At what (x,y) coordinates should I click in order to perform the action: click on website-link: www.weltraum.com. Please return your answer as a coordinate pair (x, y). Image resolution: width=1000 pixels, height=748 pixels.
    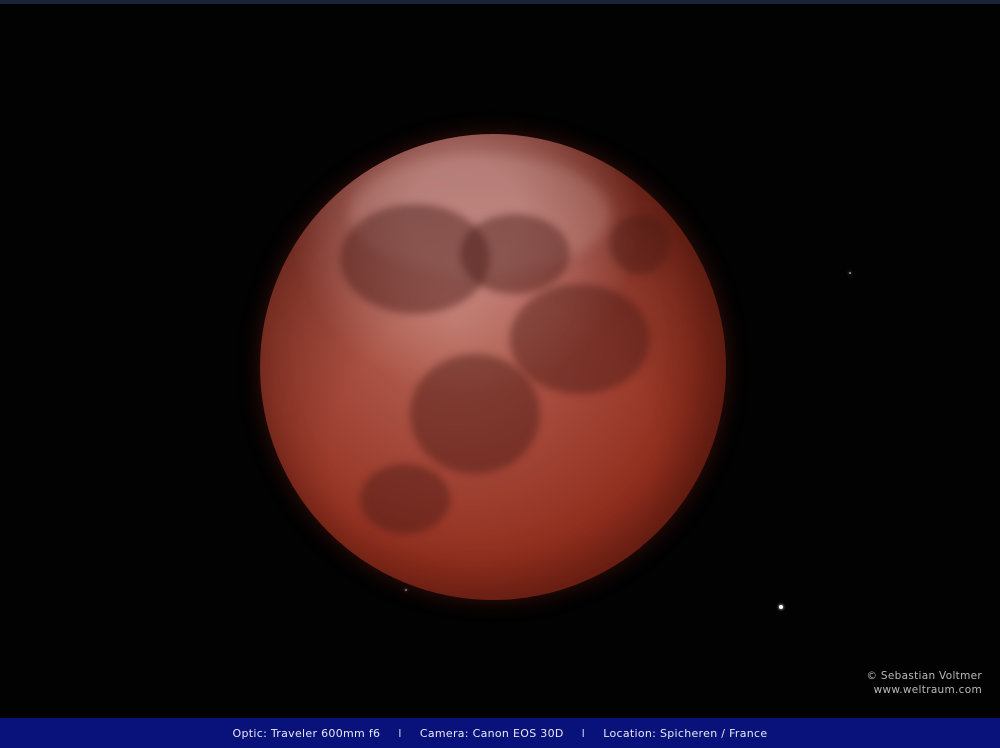
    Looking at the image, I should click on (924, 690).